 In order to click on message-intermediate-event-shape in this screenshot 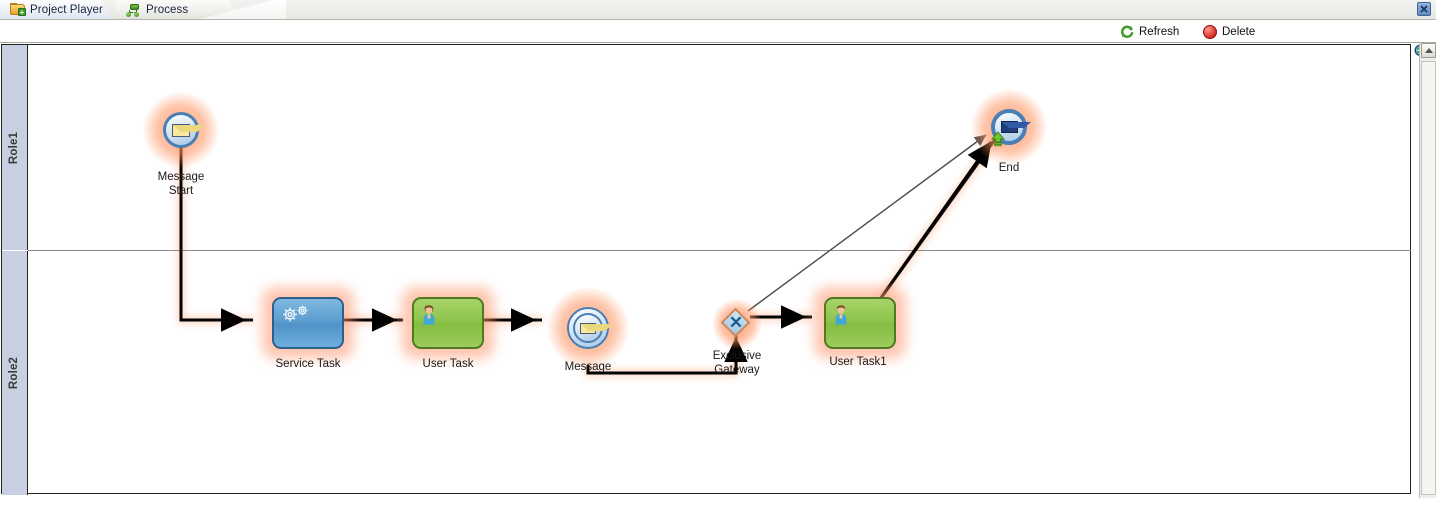, I will do `click(590, 328)`.